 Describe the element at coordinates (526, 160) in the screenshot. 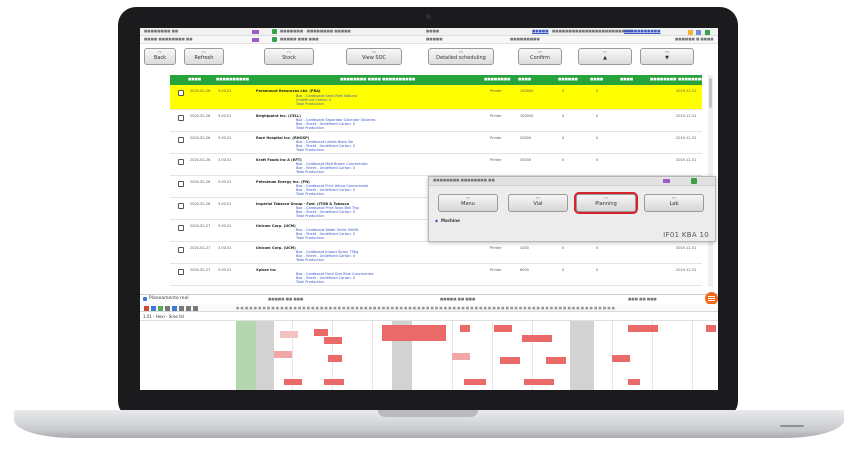

I see `row-qty: 30000` at that location.